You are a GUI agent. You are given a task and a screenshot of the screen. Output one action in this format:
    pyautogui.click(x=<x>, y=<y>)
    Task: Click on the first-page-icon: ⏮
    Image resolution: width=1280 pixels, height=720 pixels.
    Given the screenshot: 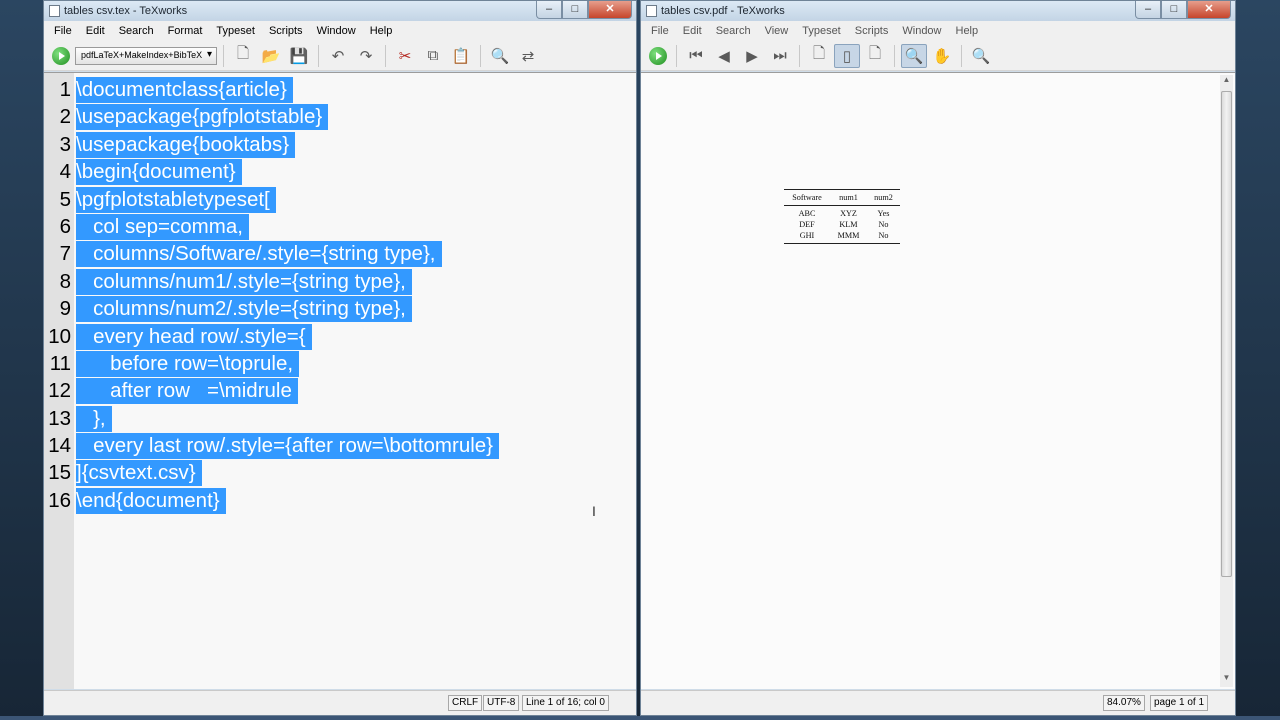 What is the action you would take?
    pyautogui.click(x=696, y=56)
    